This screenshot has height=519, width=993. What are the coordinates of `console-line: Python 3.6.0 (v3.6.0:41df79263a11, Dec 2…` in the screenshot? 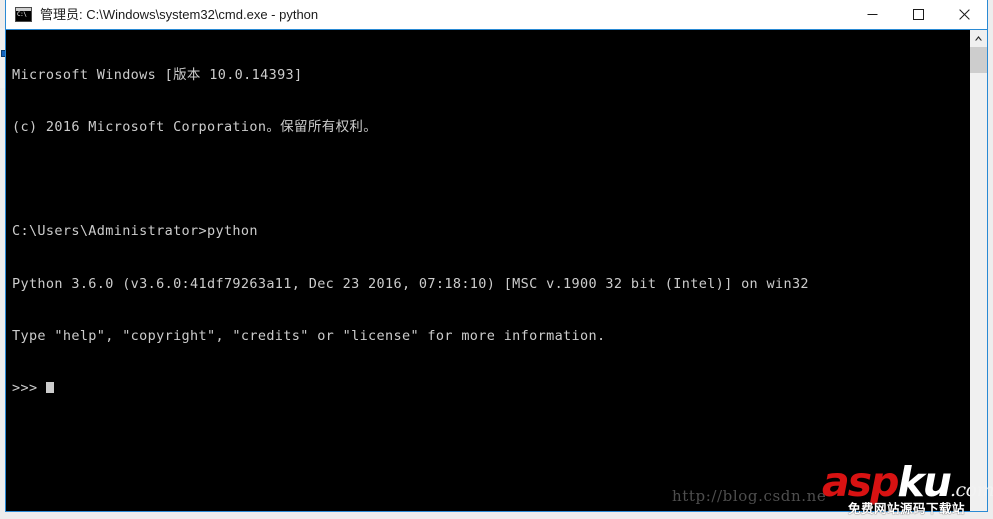 It's located at (410, 283).